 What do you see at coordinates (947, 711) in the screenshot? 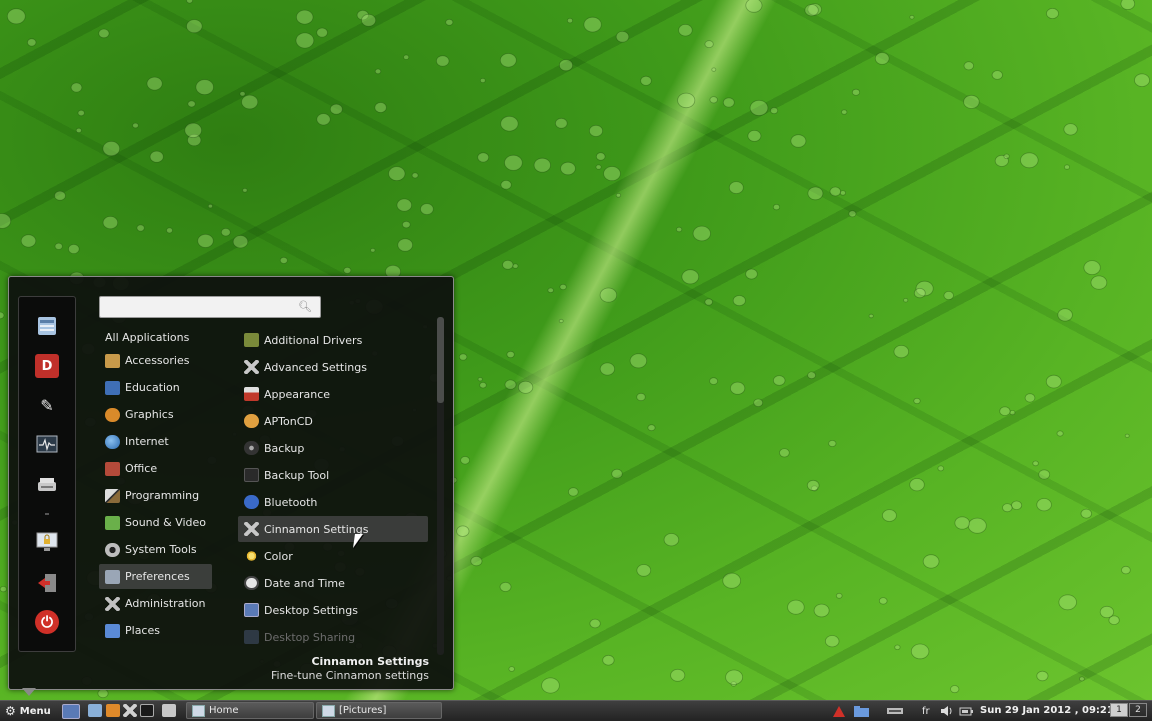
I see `volume-icon` at bounding box center [947, 711].